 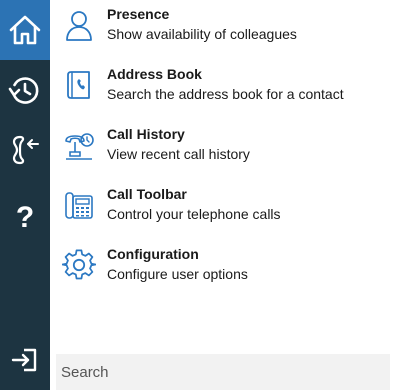 I want to click on menu-item-title: Address Book, so click(x=154, y=74).